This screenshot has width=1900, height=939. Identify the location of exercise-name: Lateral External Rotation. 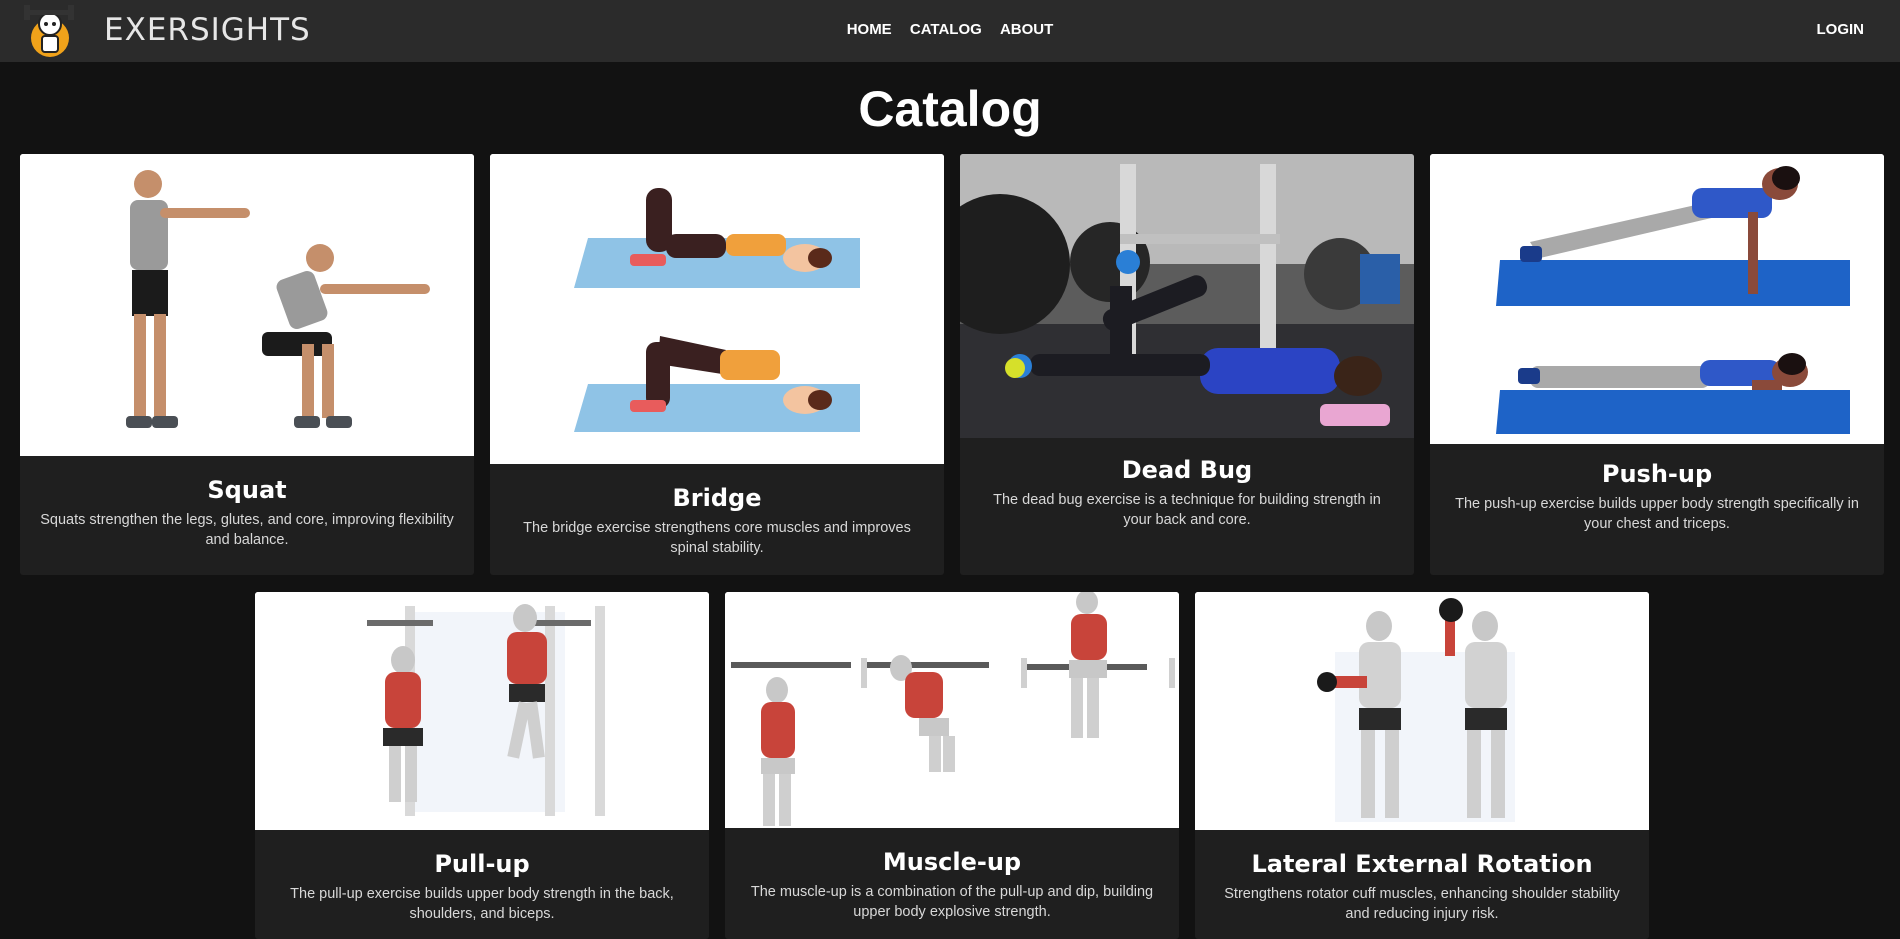
(1422, 864).